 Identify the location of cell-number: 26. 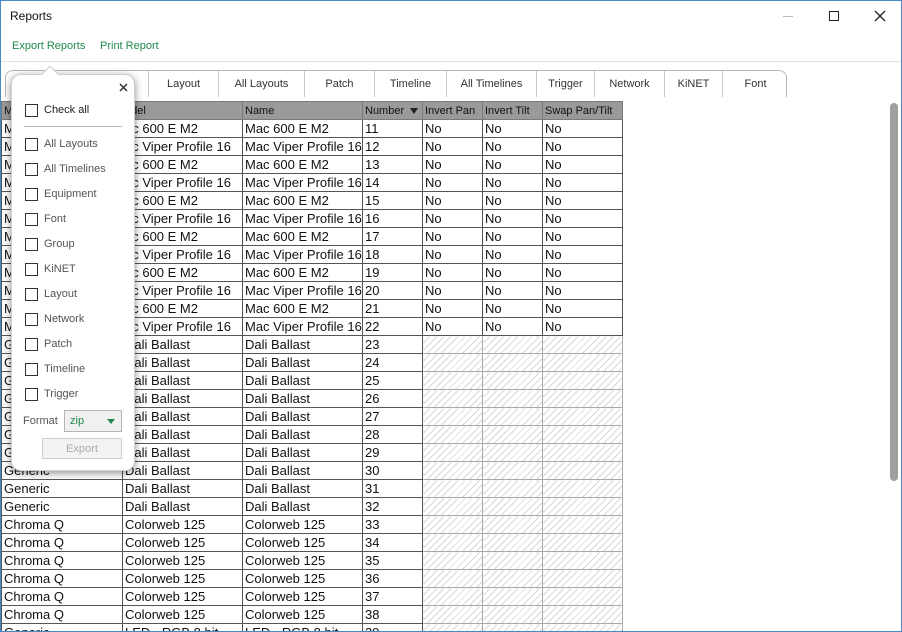
(392, 398).